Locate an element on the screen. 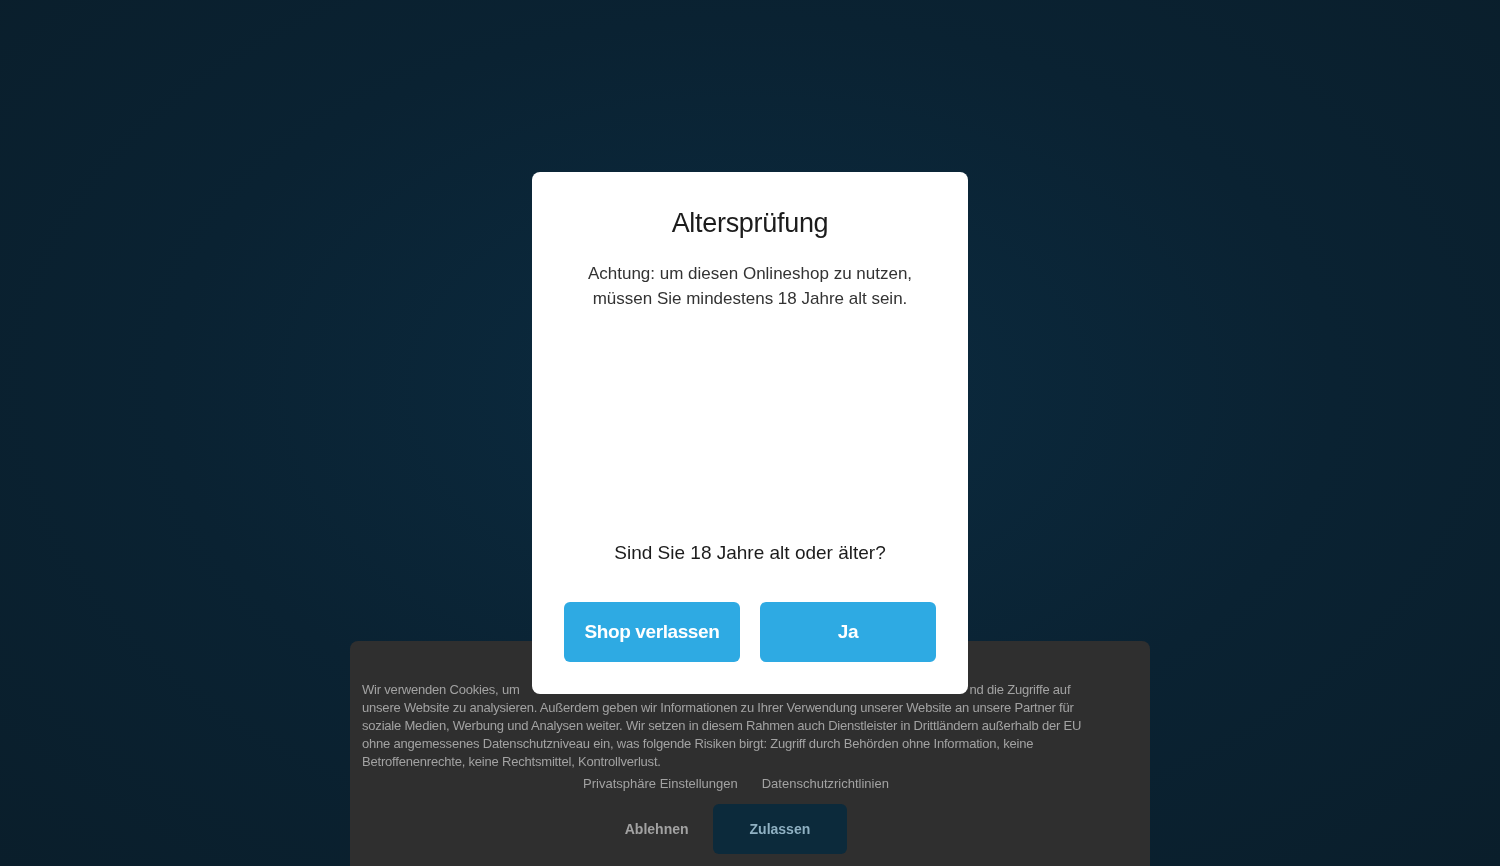 Image resolution: width=1500 pixels, height=866 pixels. age-question: Sind Sie 18 Jahre alt oder älter? is located at coordinates (750, 553).